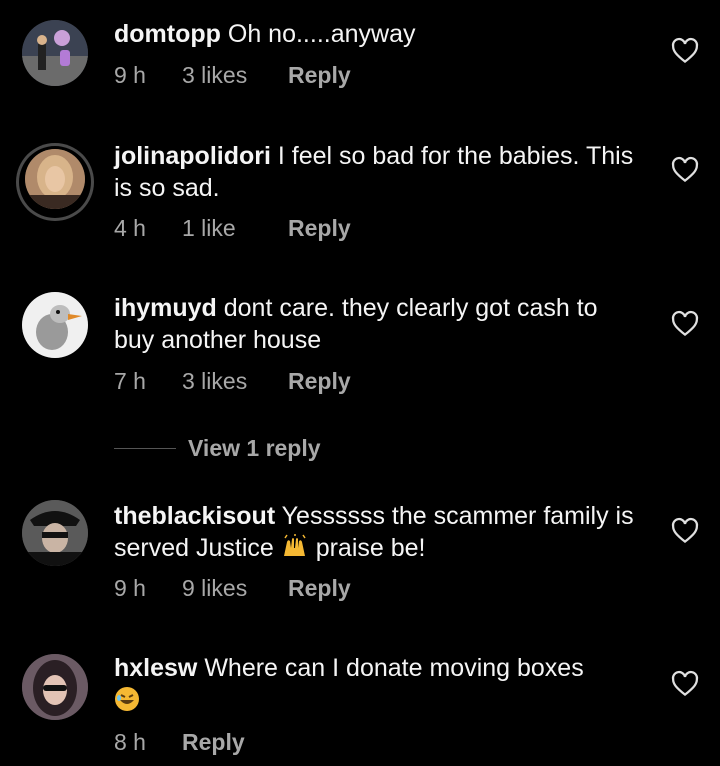  What do you see at coordinates (379, 684) in the screenshot?
I see `comment-text: hxlesw Where can I donate moving boxes` at bounding box center [379, 684].